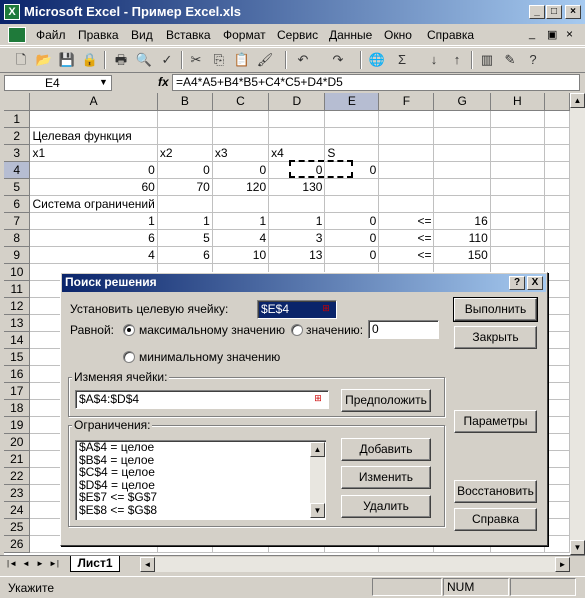 The image size is (585, 598). I want to click on cell: x2, so click(185, 153).